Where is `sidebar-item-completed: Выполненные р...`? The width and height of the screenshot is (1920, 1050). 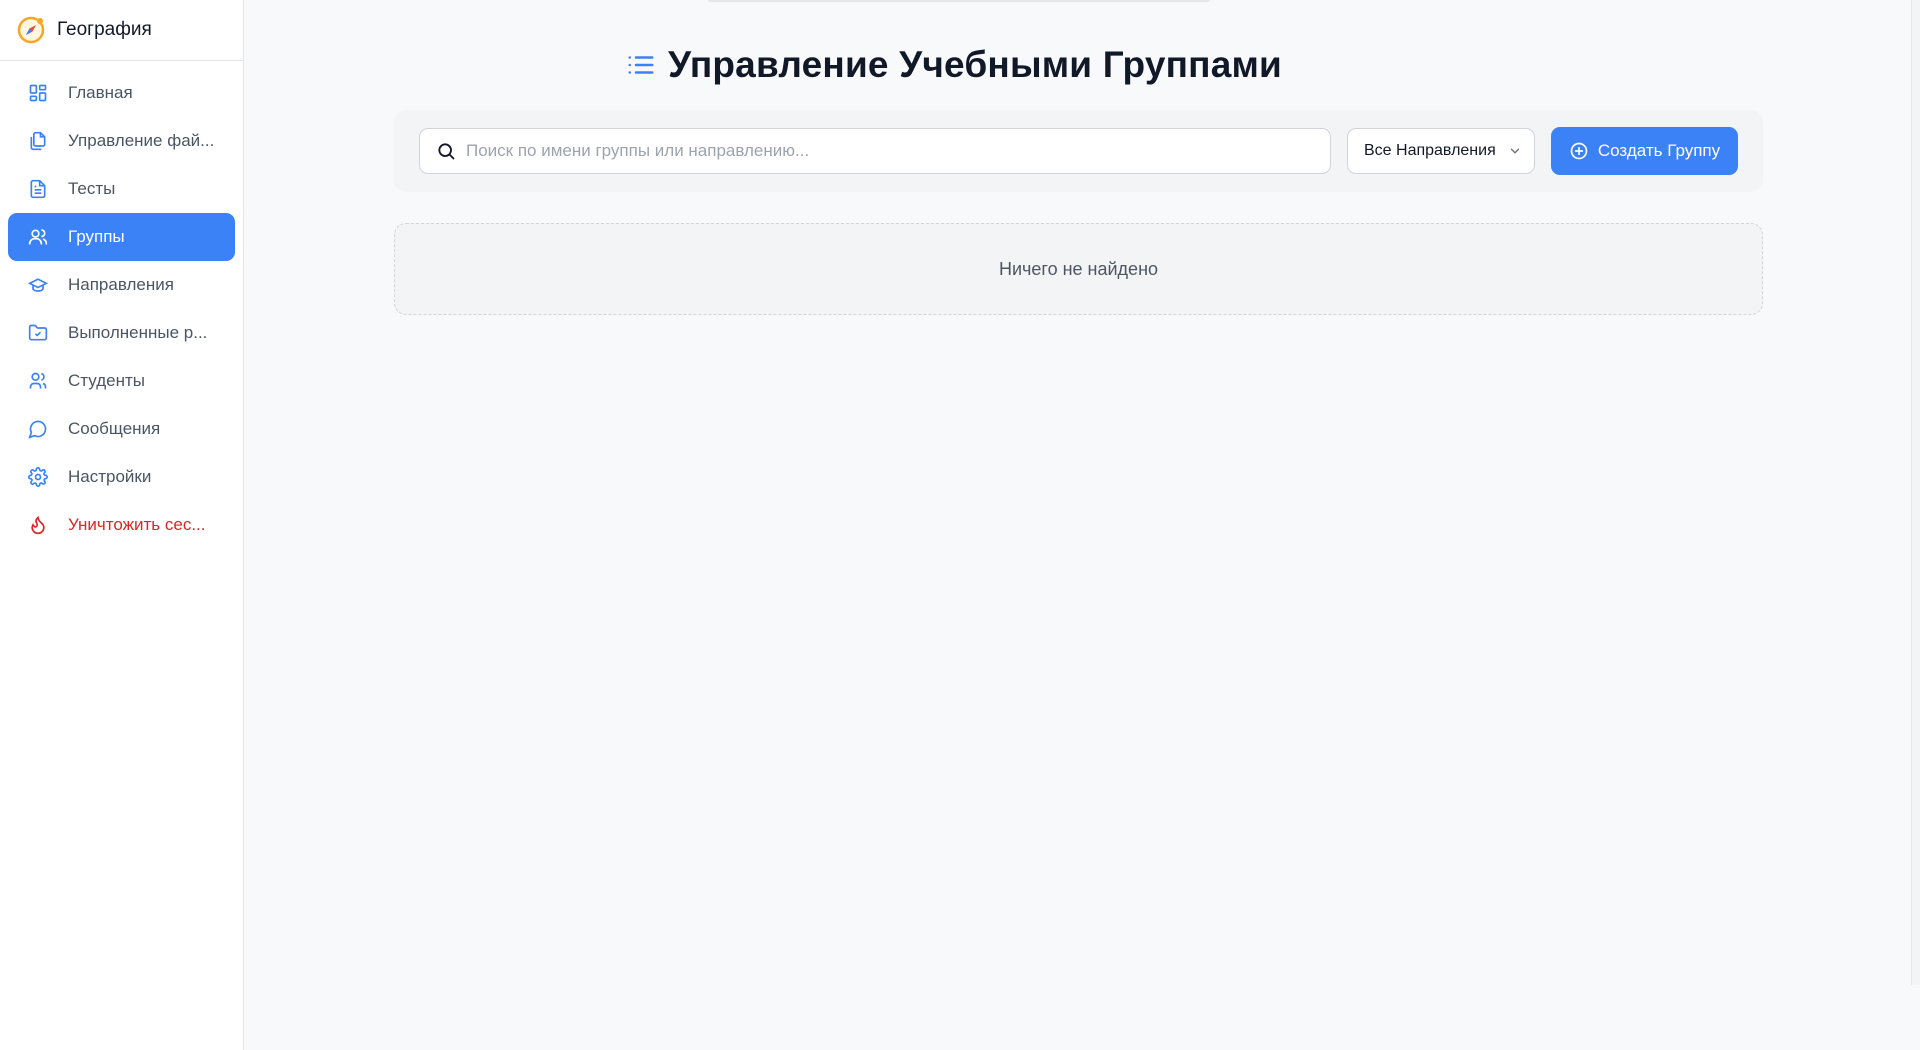
sidebar-item-completed: Выполненные р... is located at coordinates (121, 333).